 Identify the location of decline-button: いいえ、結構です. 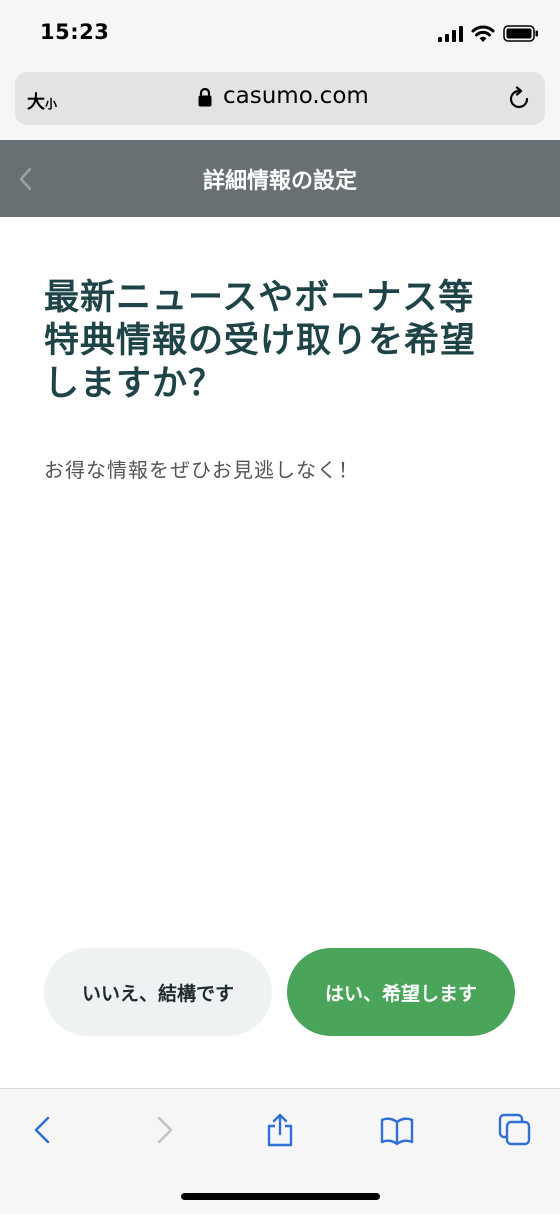
(158, 992).